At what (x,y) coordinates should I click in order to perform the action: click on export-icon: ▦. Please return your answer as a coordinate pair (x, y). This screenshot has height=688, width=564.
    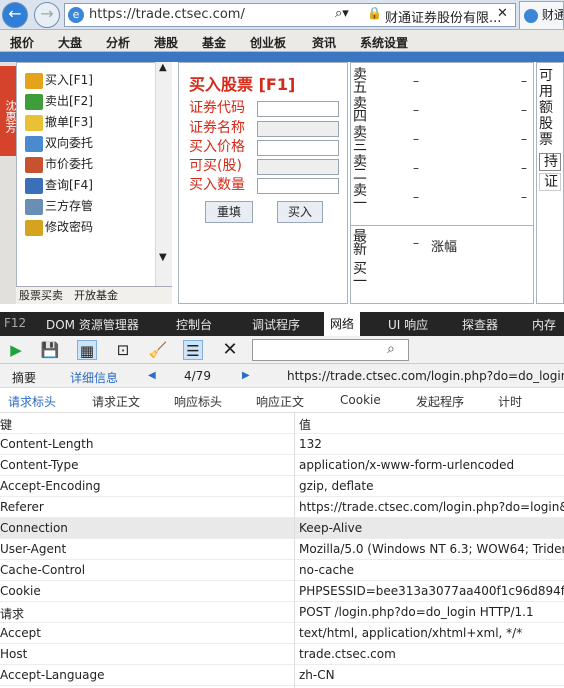
    Looking at the image, I should click on (87, 350).